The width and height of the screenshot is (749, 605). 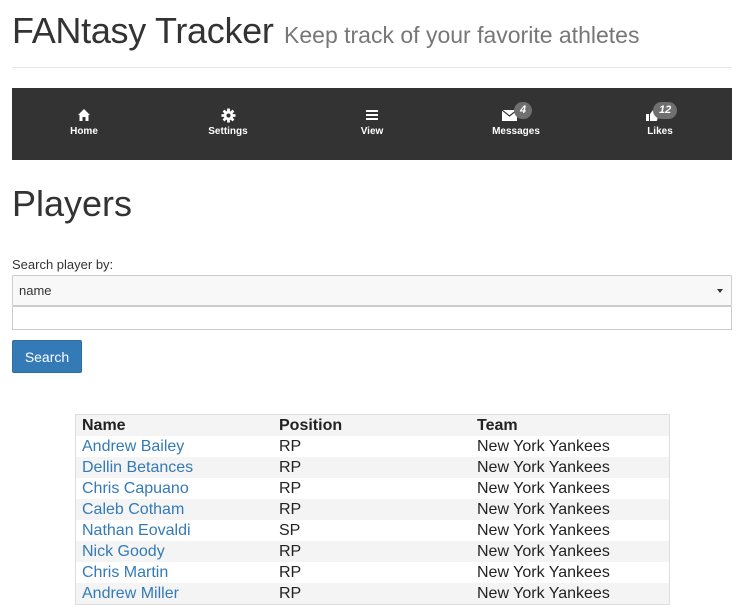 I want to click on player-name-cell: Andrew Bailey, so click(x=175, y=446).